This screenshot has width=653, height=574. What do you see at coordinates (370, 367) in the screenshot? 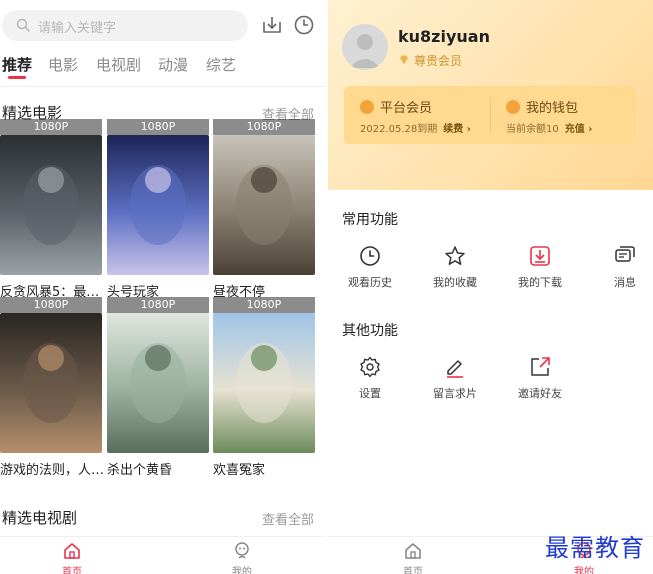
I see `gear-icon` at bounding box center [370, 367].